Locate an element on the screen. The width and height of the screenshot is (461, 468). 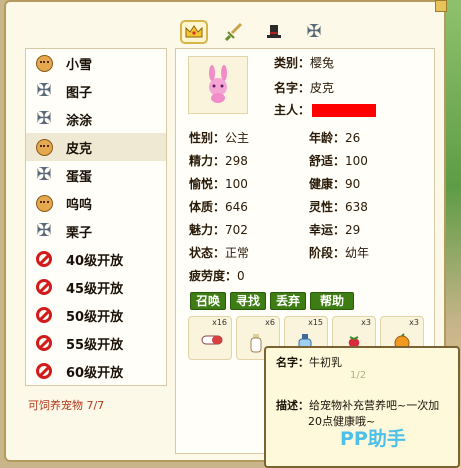
close-button is located at coordinates (441, 6).